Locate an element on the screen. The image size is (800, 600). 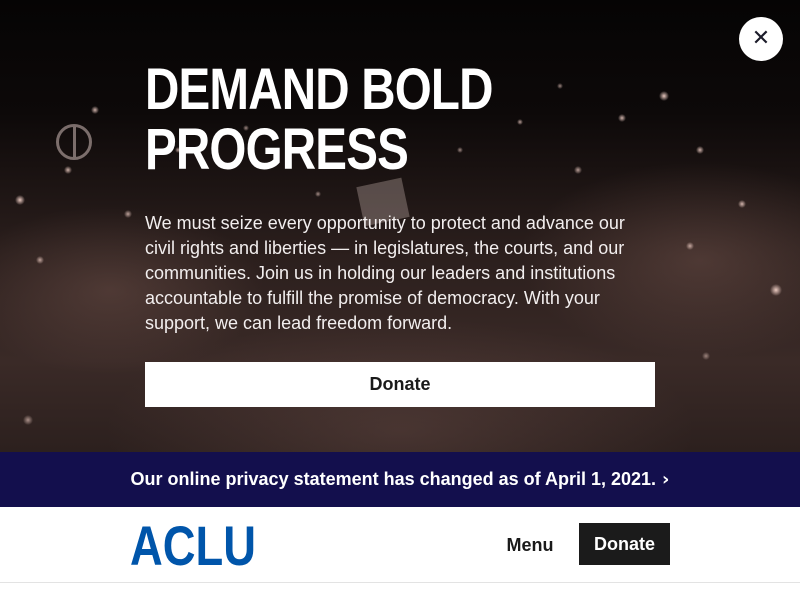
aclu-logo: ACLU is located at coordinates (194, 545).